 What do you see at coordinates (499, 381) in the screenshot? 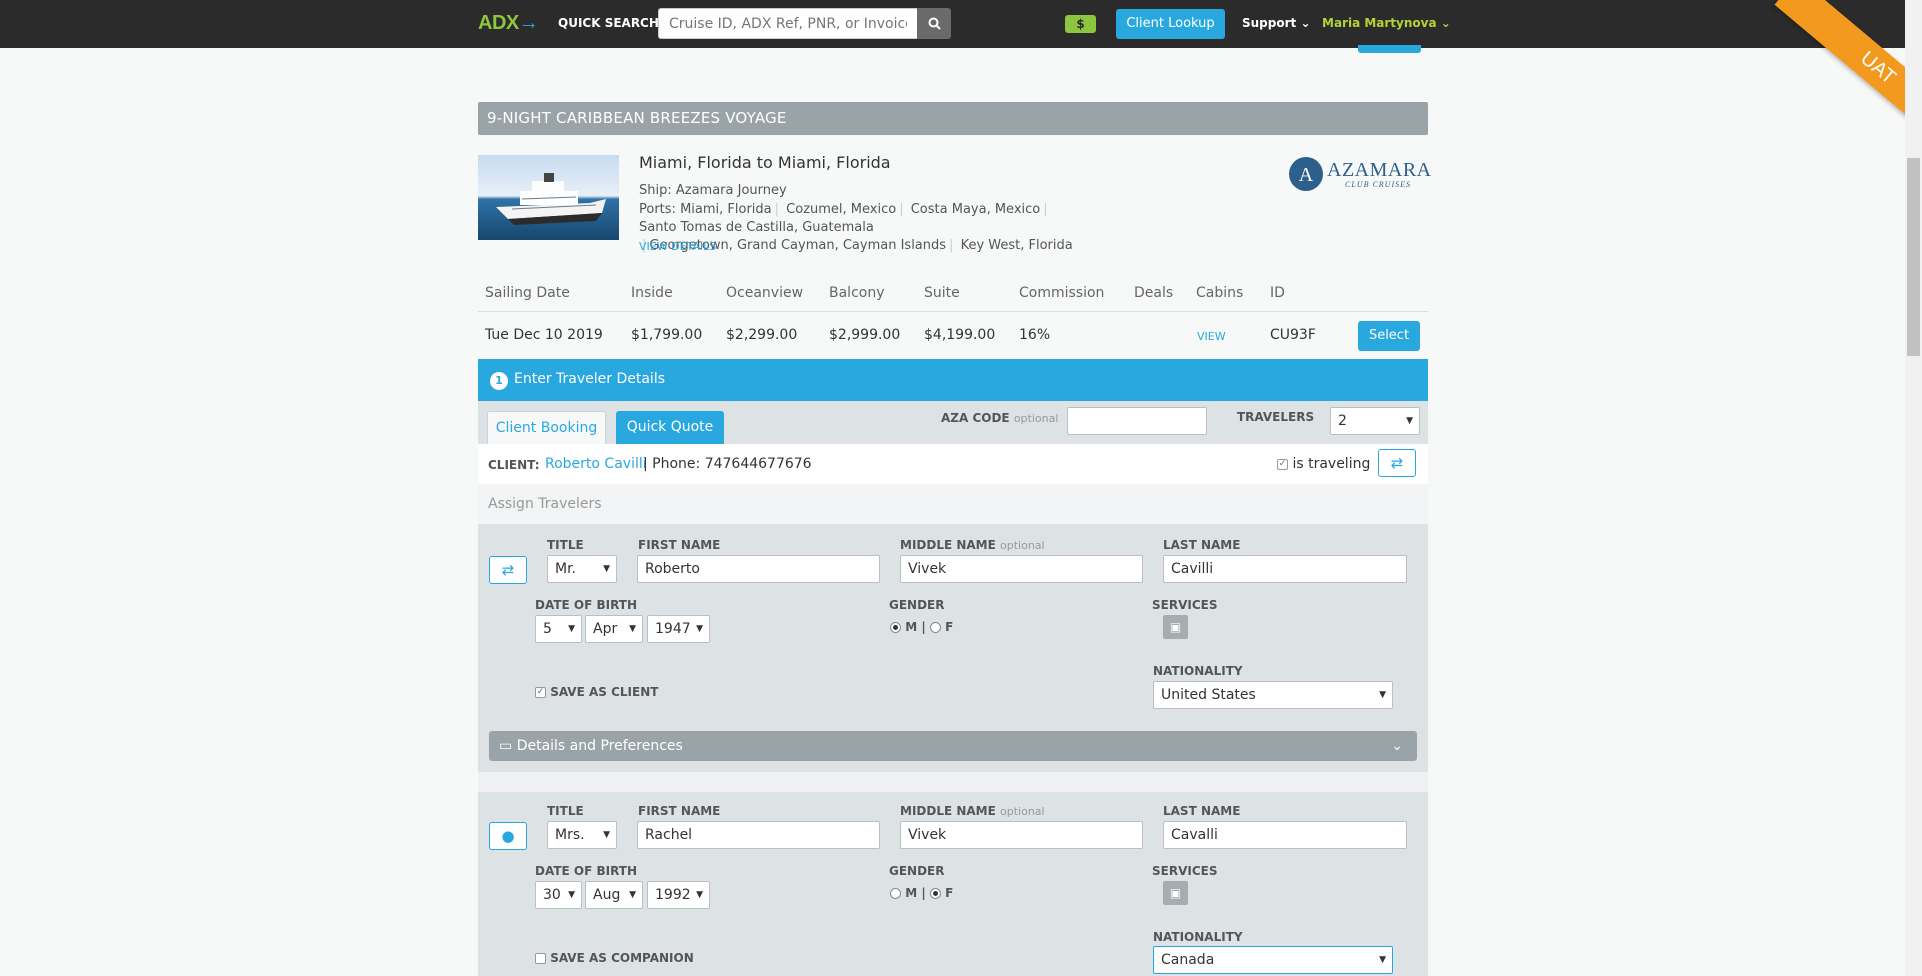
I see `step-number: 1` at bounding box center [499, 381].